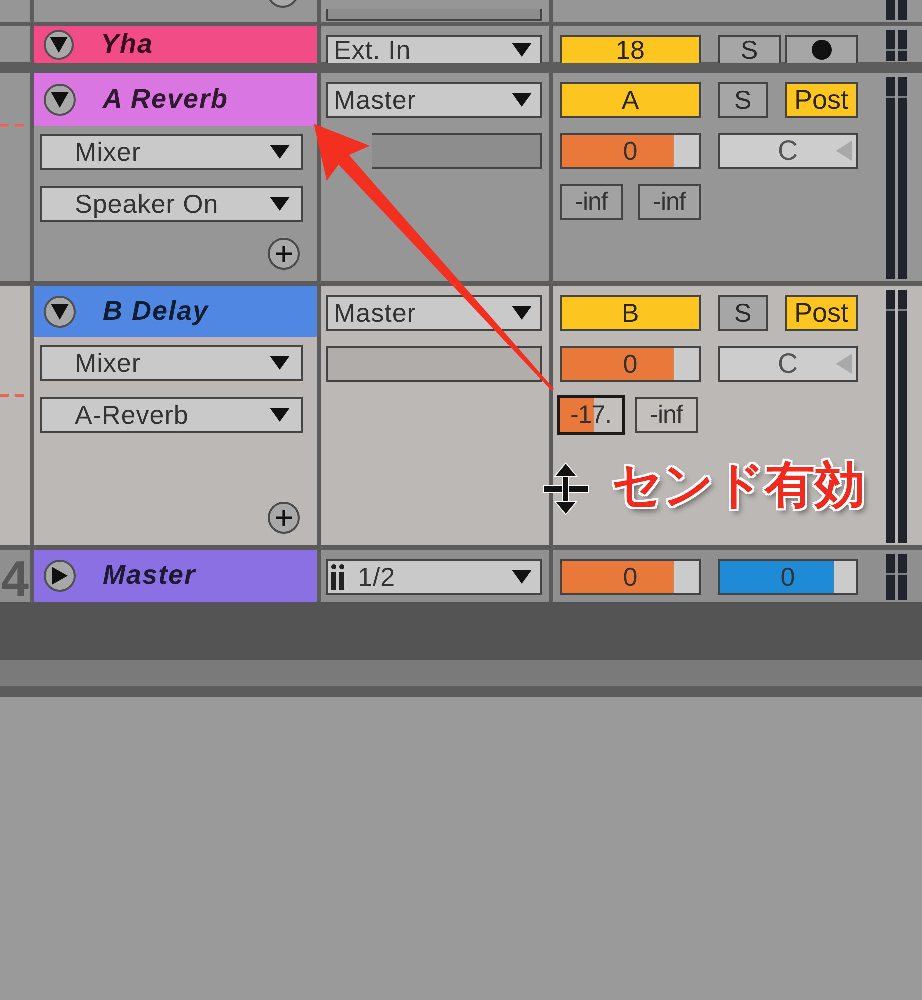  I want to click on cue-volume-slider: 0, so click(788, 577).